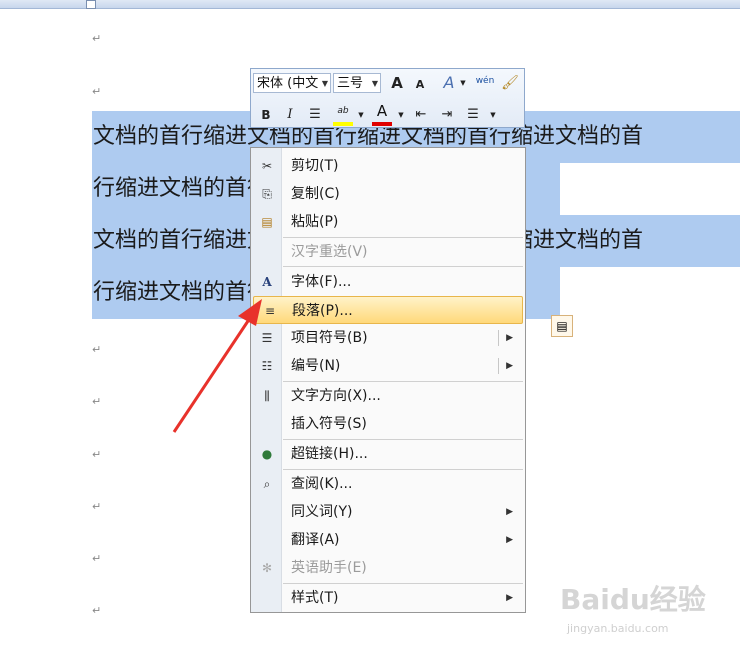 Image resolution: width=740 pixels, height=656 pixels. I want to click on watermark-url: jingyan.baidu.com, so click(618, 628).